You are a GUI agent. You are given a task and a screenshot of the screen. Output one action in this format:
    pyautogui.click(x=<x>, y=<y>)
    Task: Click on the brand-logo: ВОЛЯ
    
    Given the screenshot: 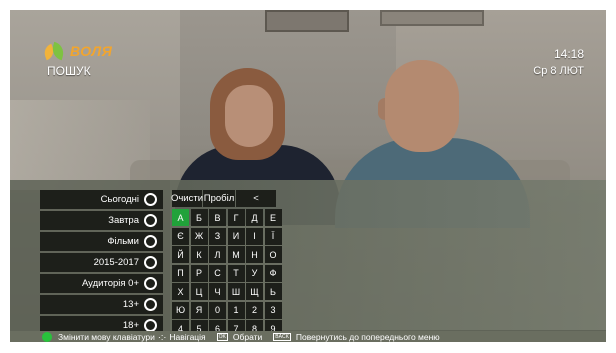 What is the action you would take?
    pyautogui.click(x=77, y=51)
    